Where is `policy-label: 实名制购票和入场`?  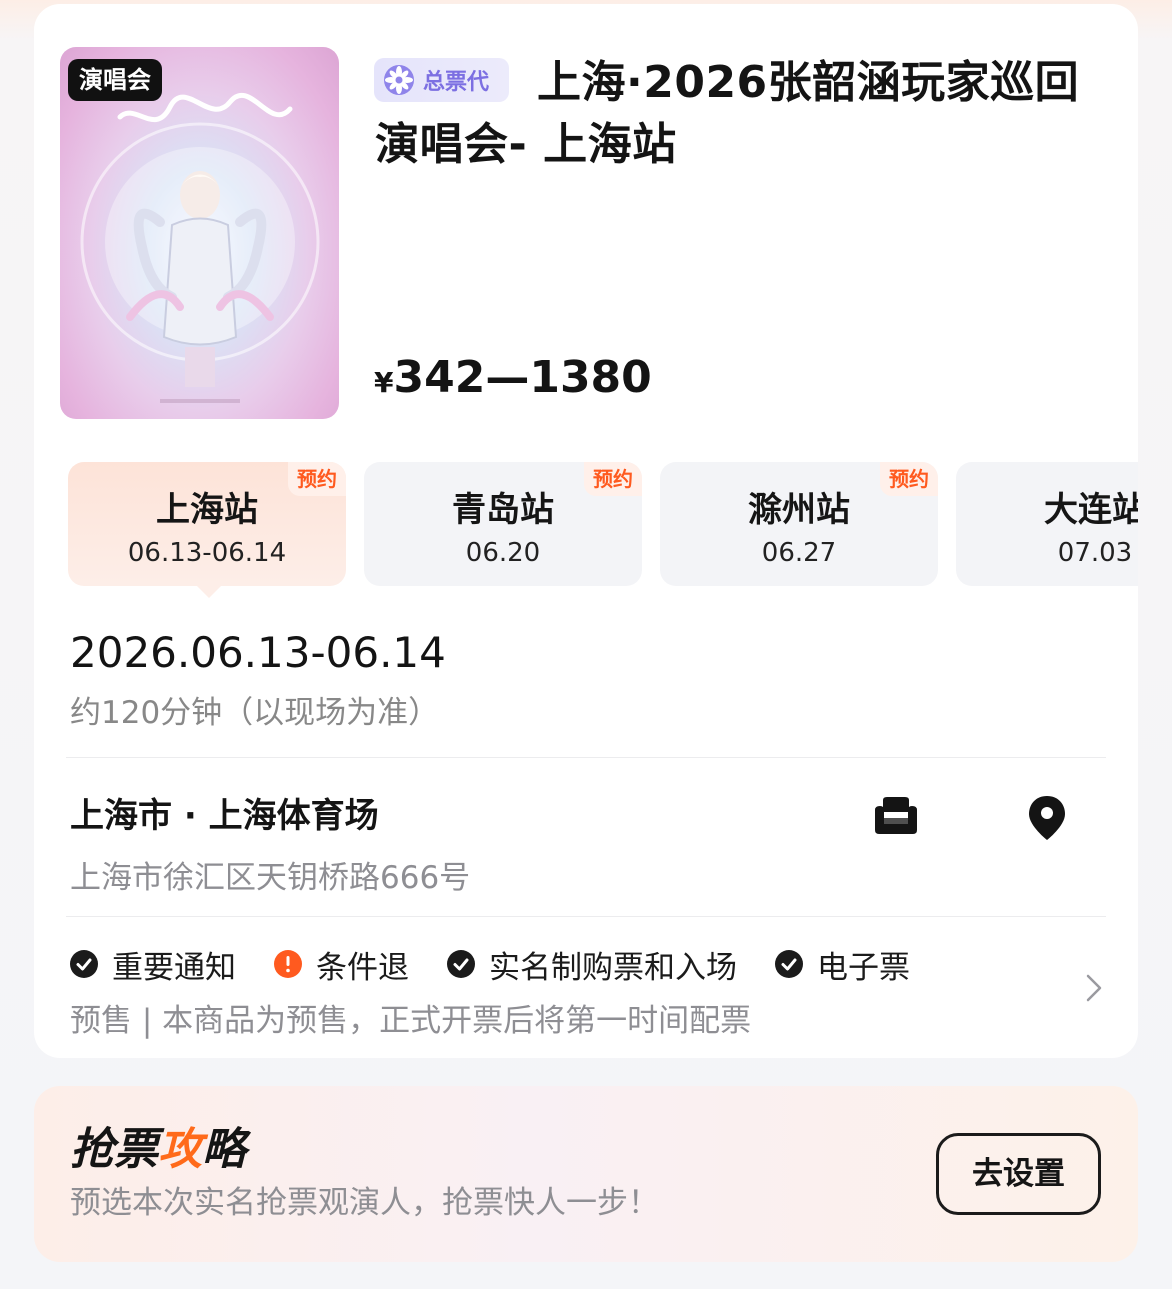 policy-label: 实名制购票和入场 is located at coordinates (613, 967).